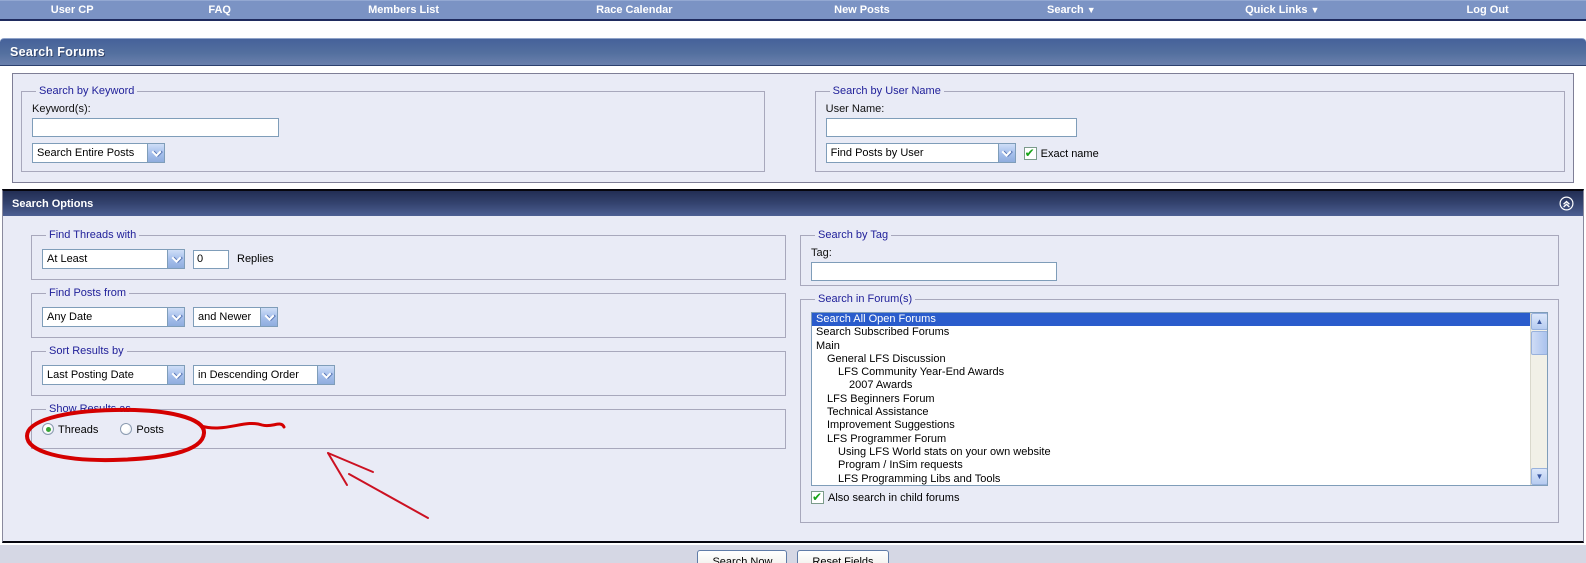 This screenshot has width=1586, height=563. I want to click on find-threads-fieldset: Find Threads with At Least Replies, so click(408, 254).